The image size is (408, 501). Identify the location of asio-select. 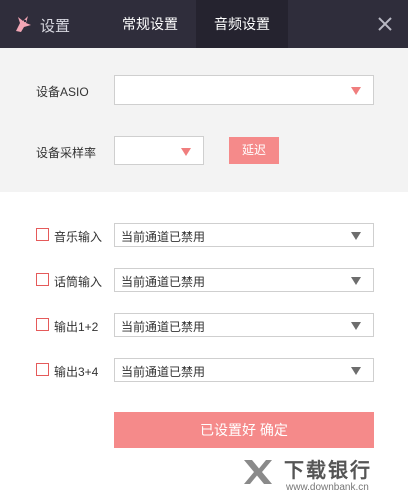
(244, 90).